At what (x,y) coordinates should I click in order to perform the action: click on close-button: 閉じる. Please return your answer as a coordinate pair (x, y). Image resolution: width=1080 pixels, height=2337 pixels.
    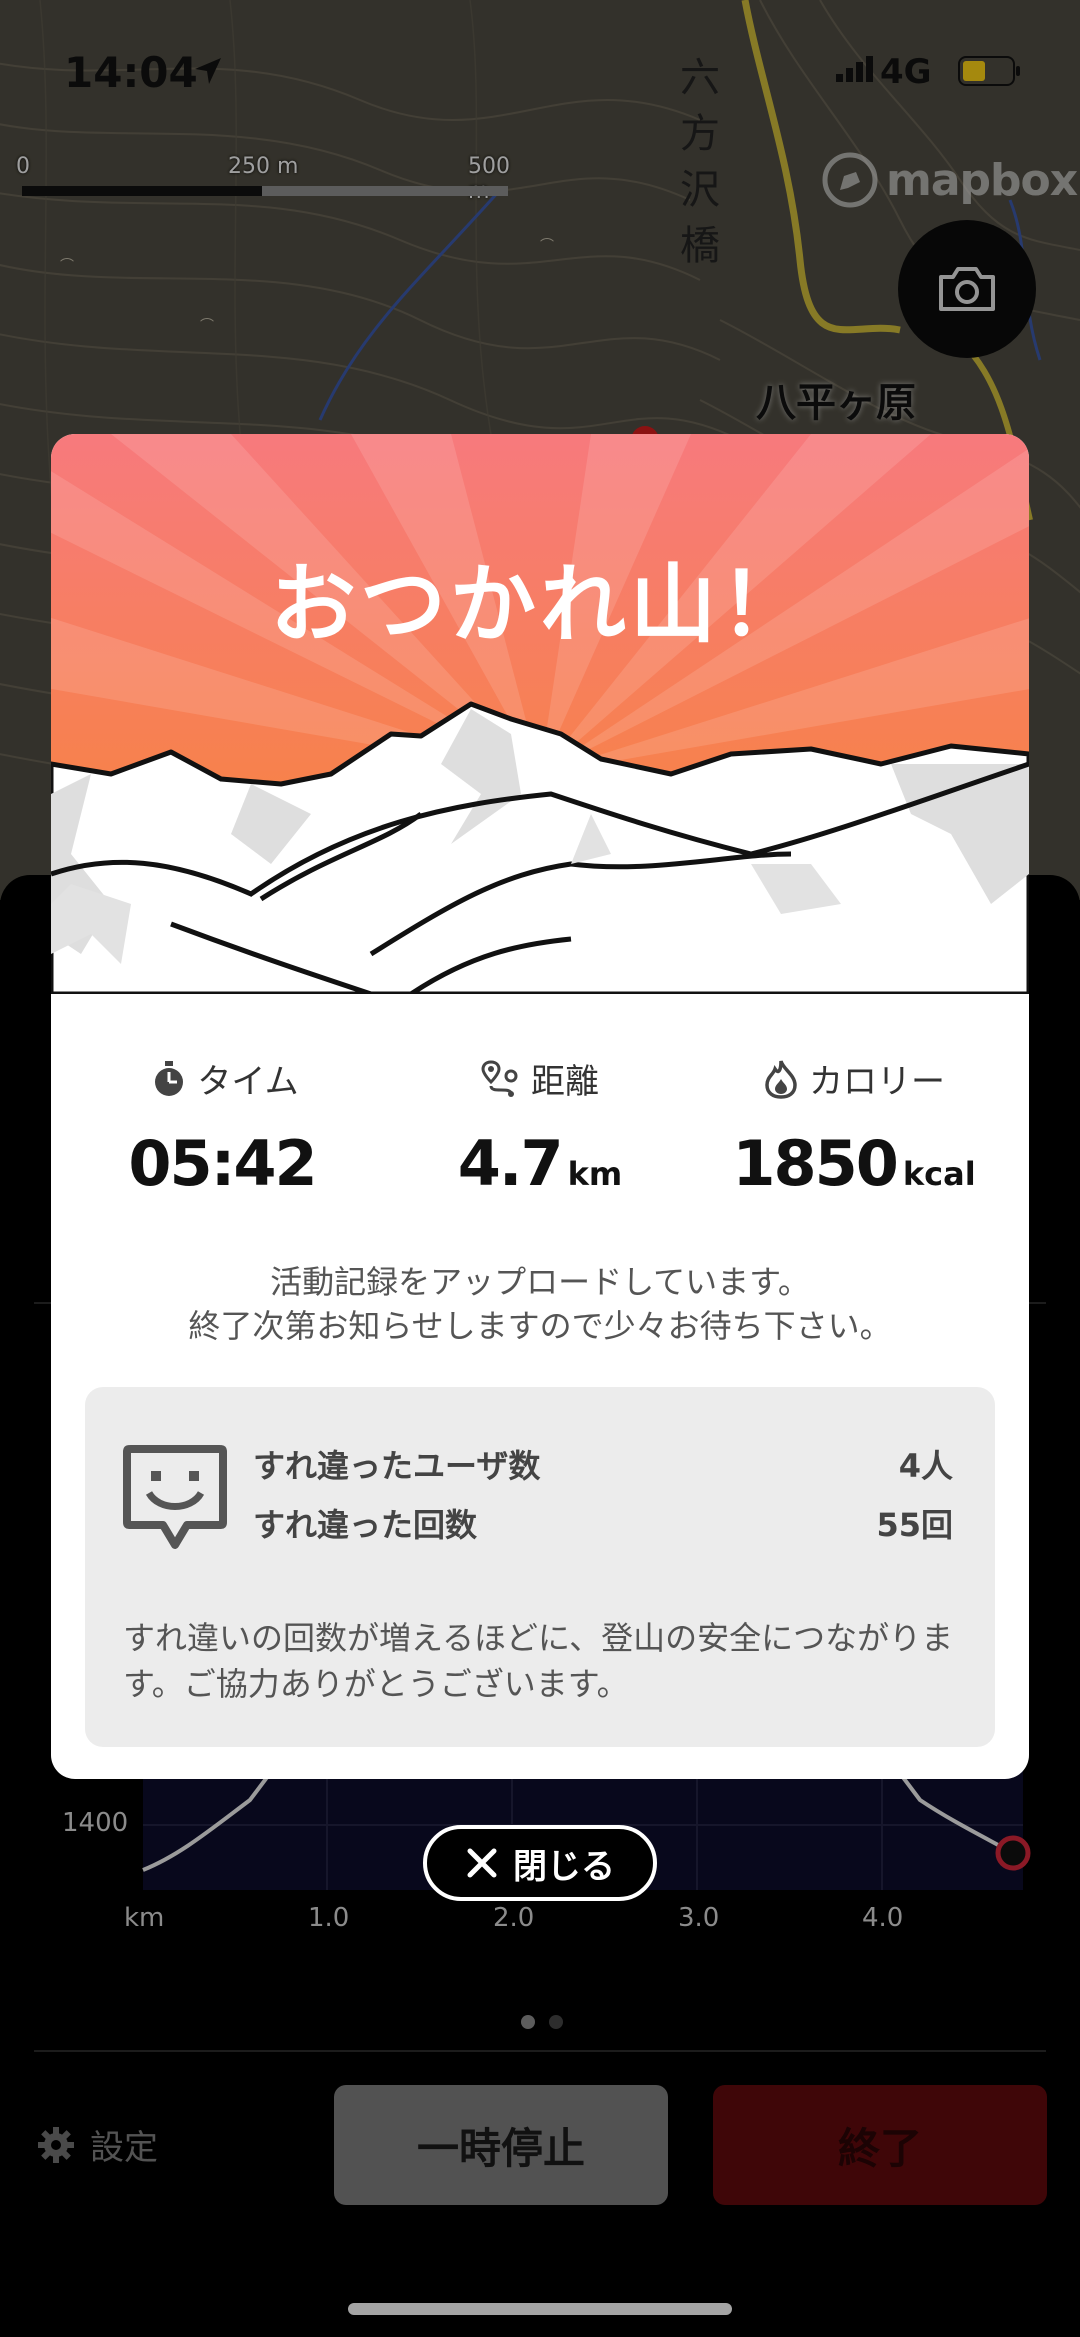
    Looking at the image, I should click on (540, 1863).